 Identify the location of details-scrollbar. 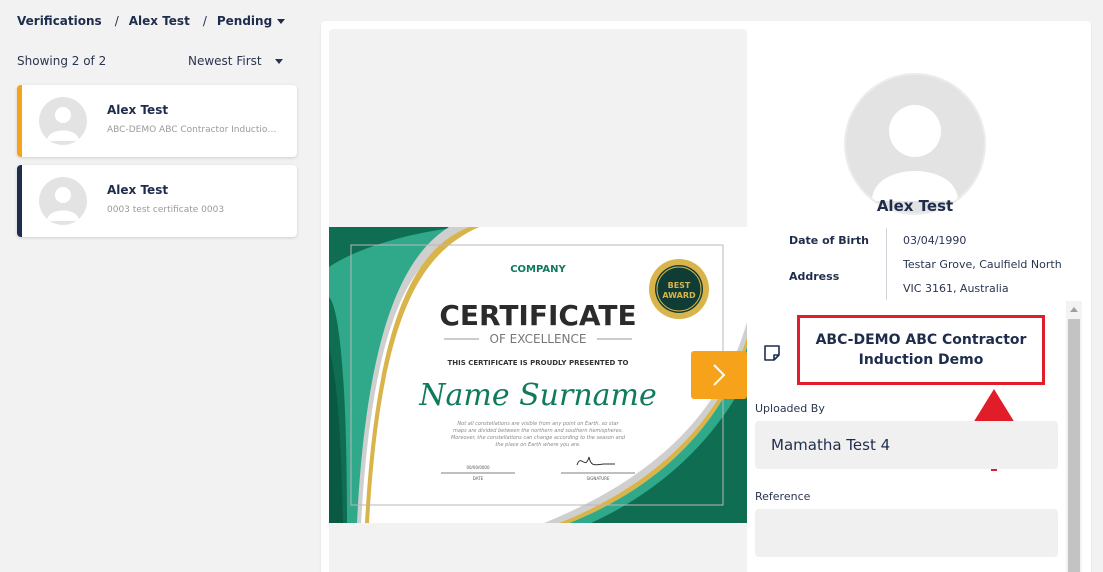
(1074, 436).